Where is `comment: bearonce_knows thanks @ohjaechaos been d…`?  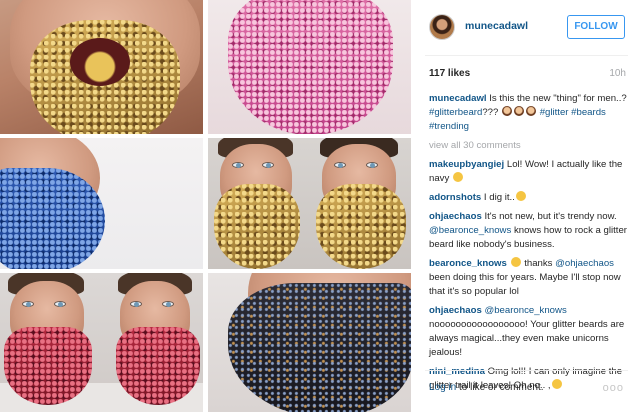
comment: bearonce_knows thanks @ohjaechaos been d… is located at coordinates (528, 278).